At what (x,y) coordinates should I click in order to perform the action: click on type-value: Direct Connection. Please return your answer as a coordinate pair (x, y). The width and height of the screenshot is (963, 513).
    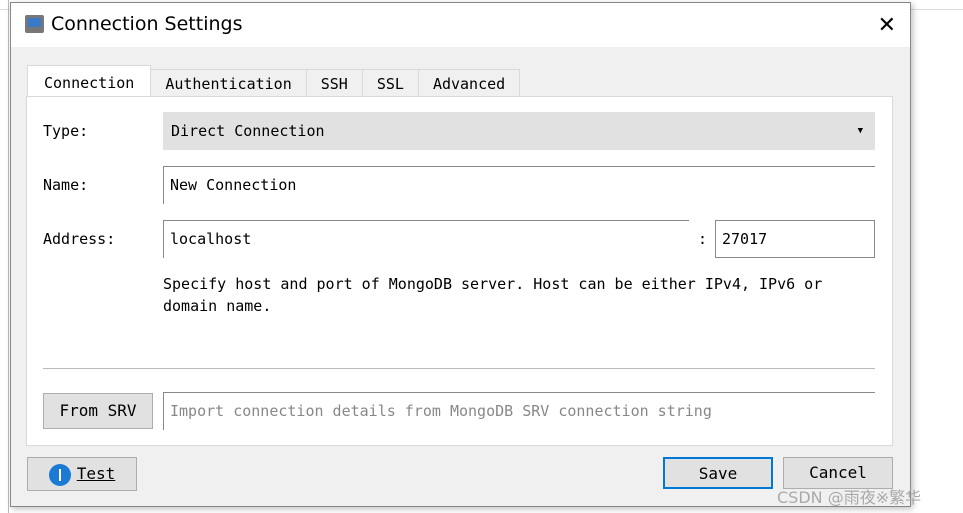
    Looking at the image, I should click on (248, 131).